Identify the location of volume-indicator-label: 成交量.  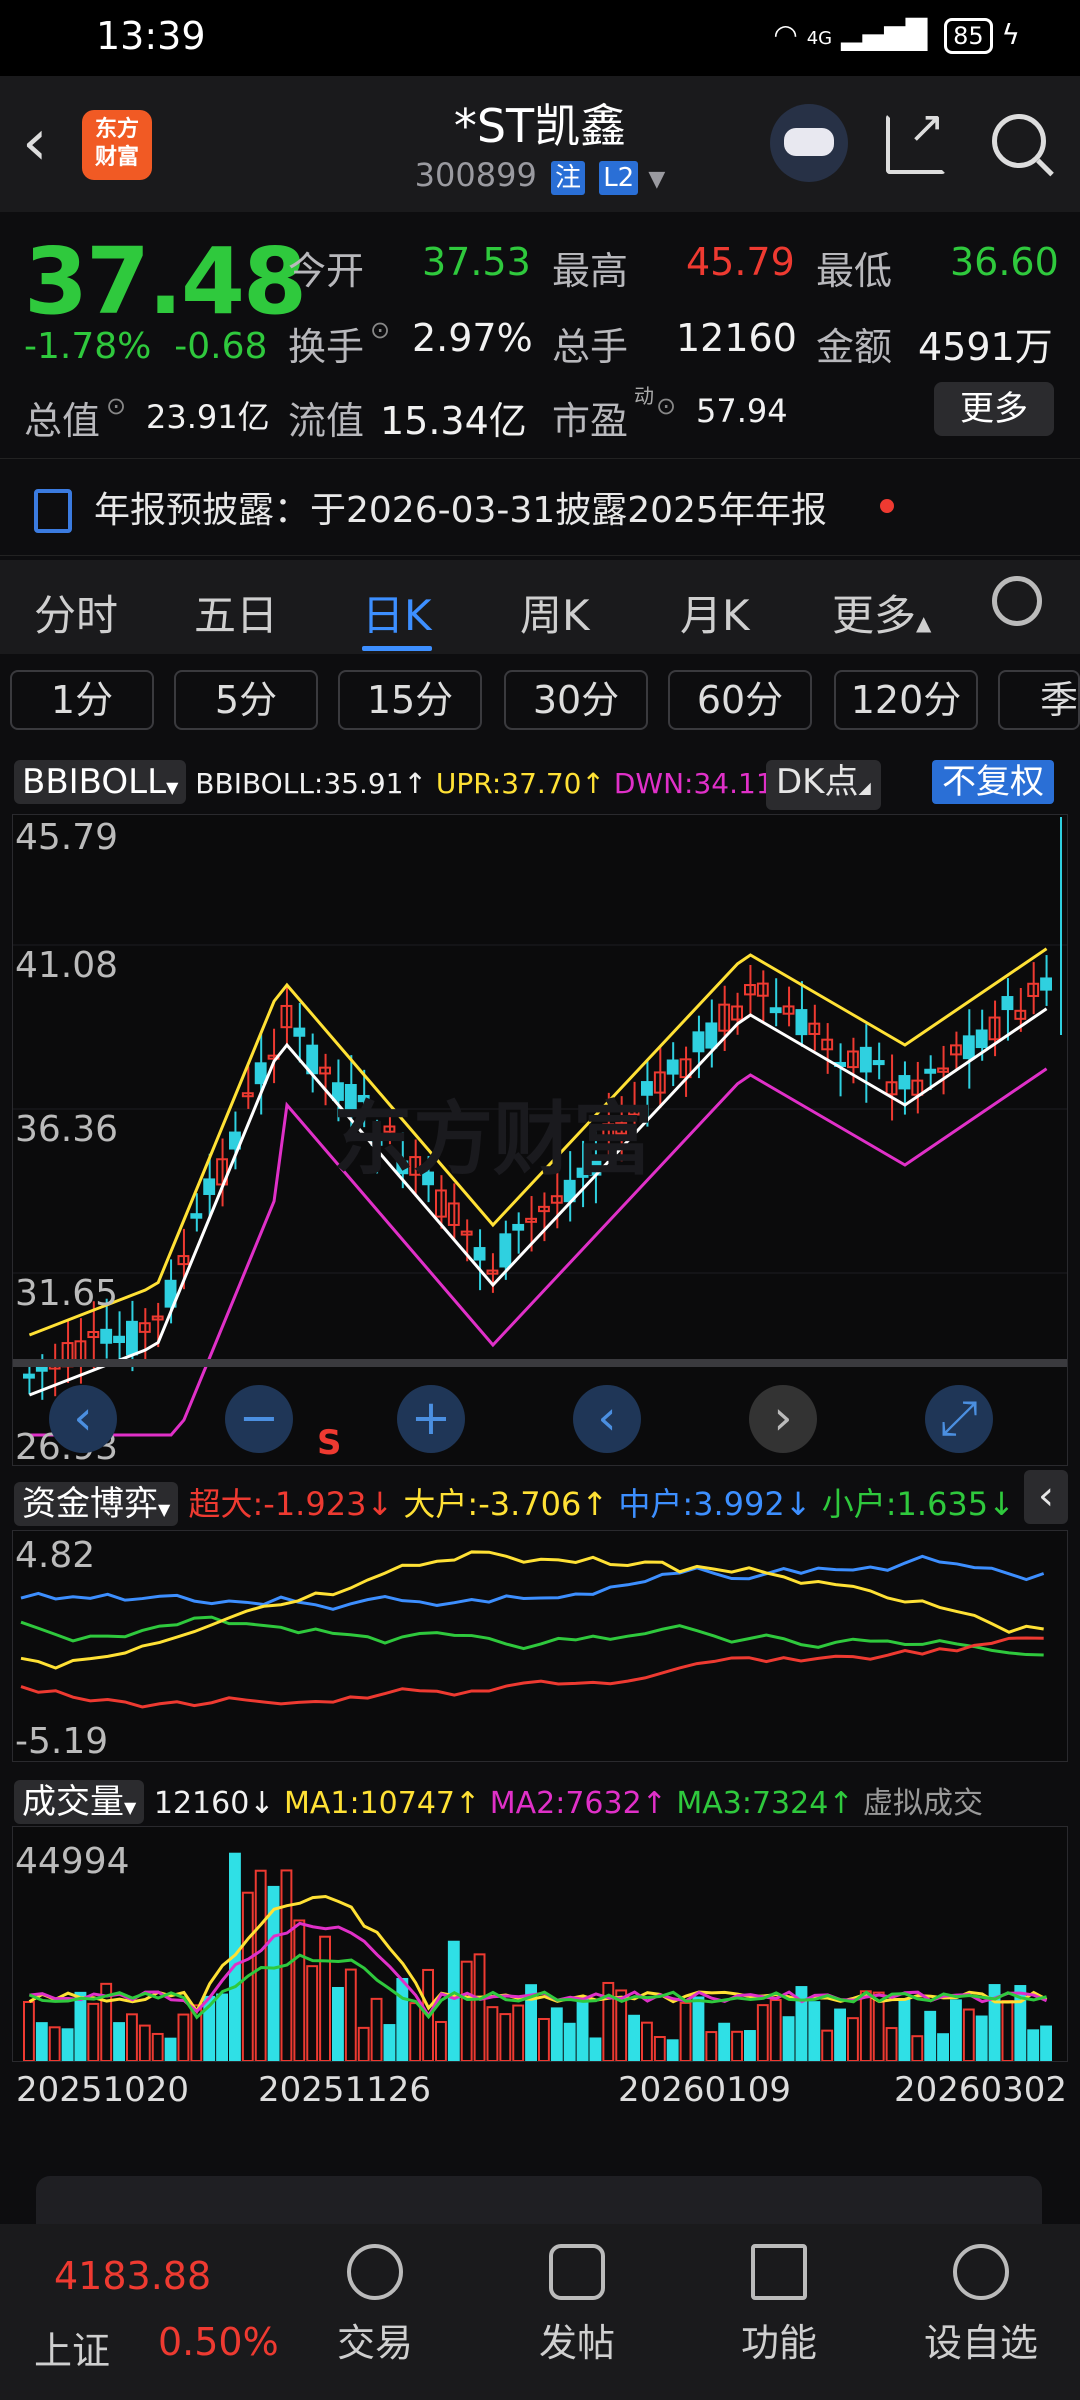
(73, 1802).